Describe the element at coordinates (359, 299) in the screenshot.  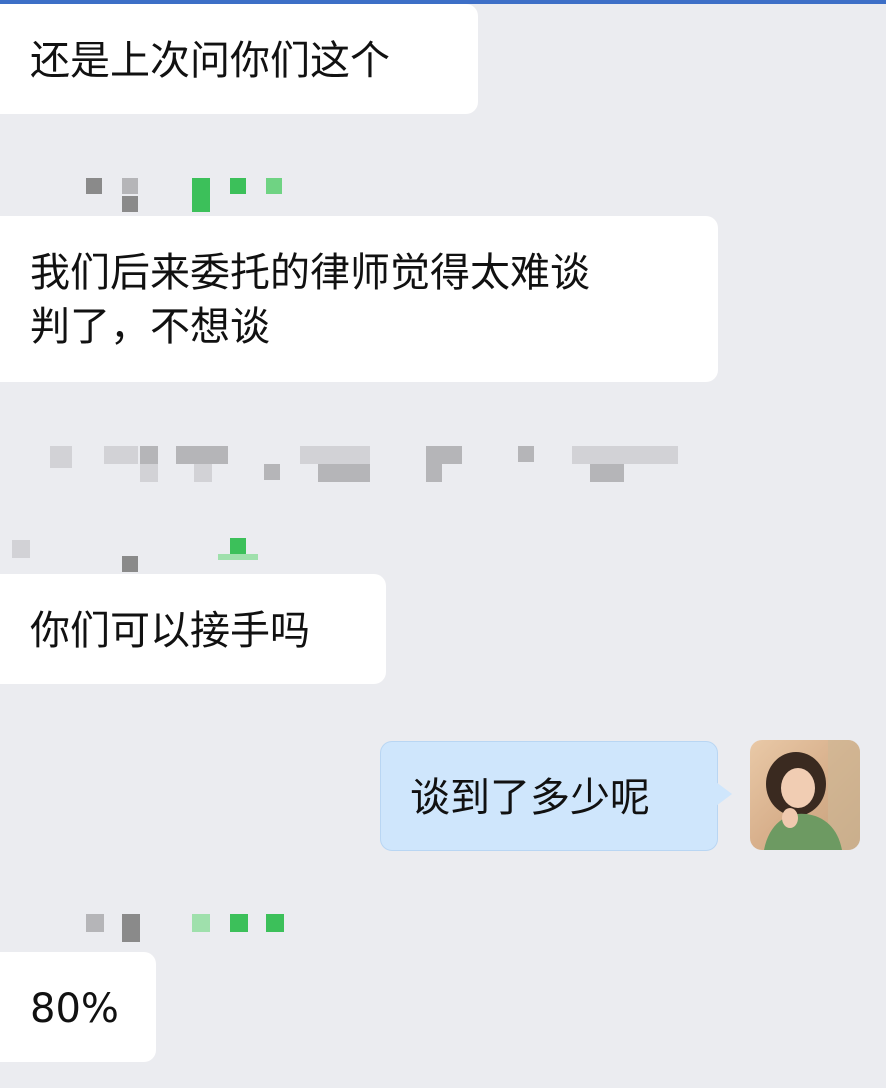
I see `incoming-message-bubble: 我们后来委托的律师觉得太难谈 判了，不想谈` at that location.